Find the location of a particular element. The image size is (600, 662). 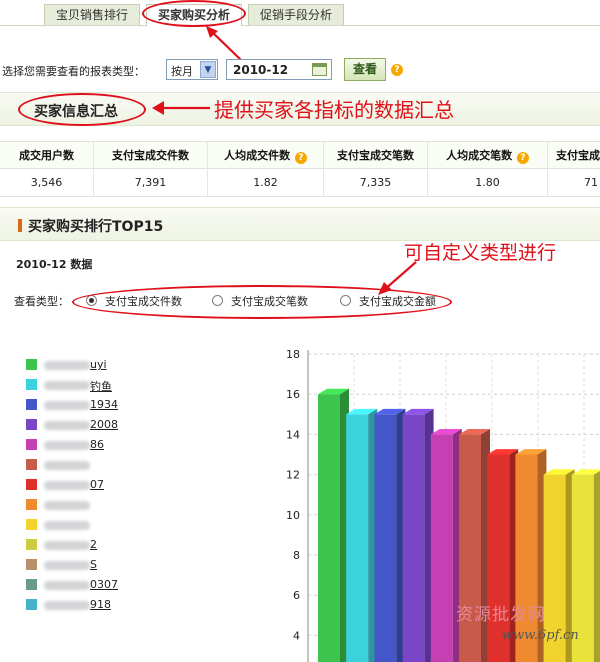

ranking-section-title: 买家购买排行TOP15 is located at coordinates (96, 227).